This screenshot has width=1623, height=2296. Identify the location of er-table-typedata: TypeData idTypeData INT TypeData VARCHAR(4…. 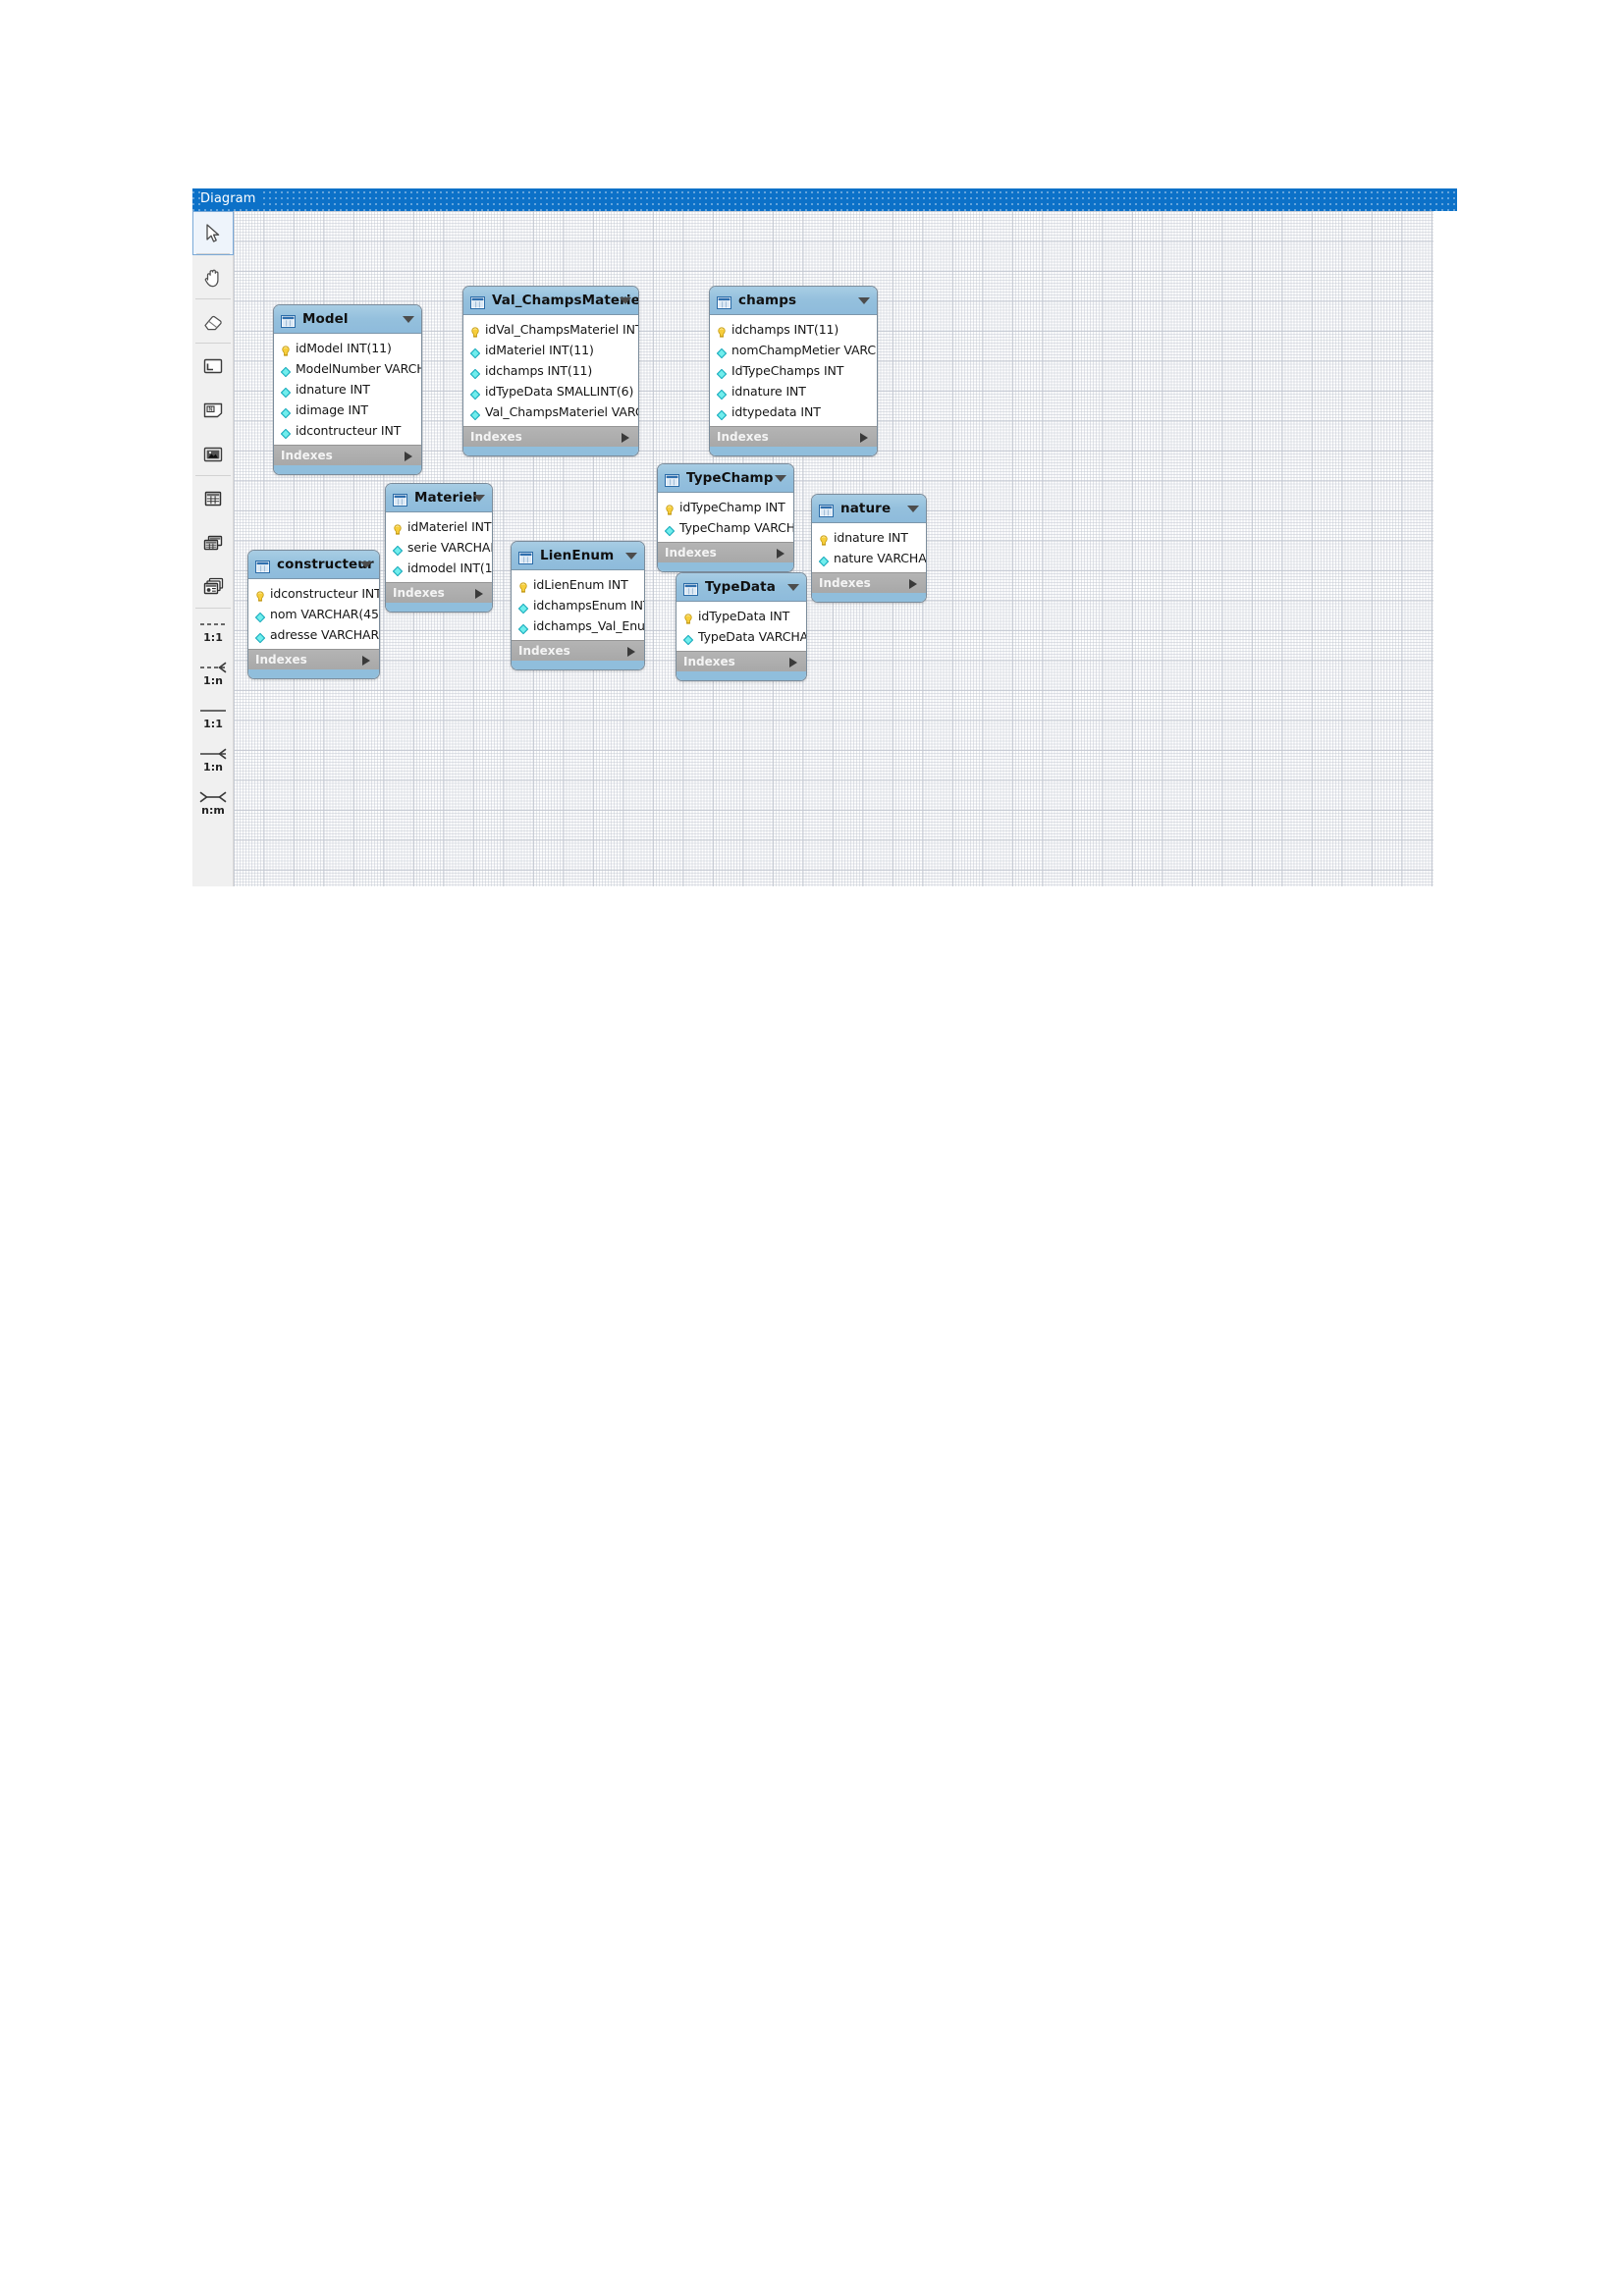
(741, 626).